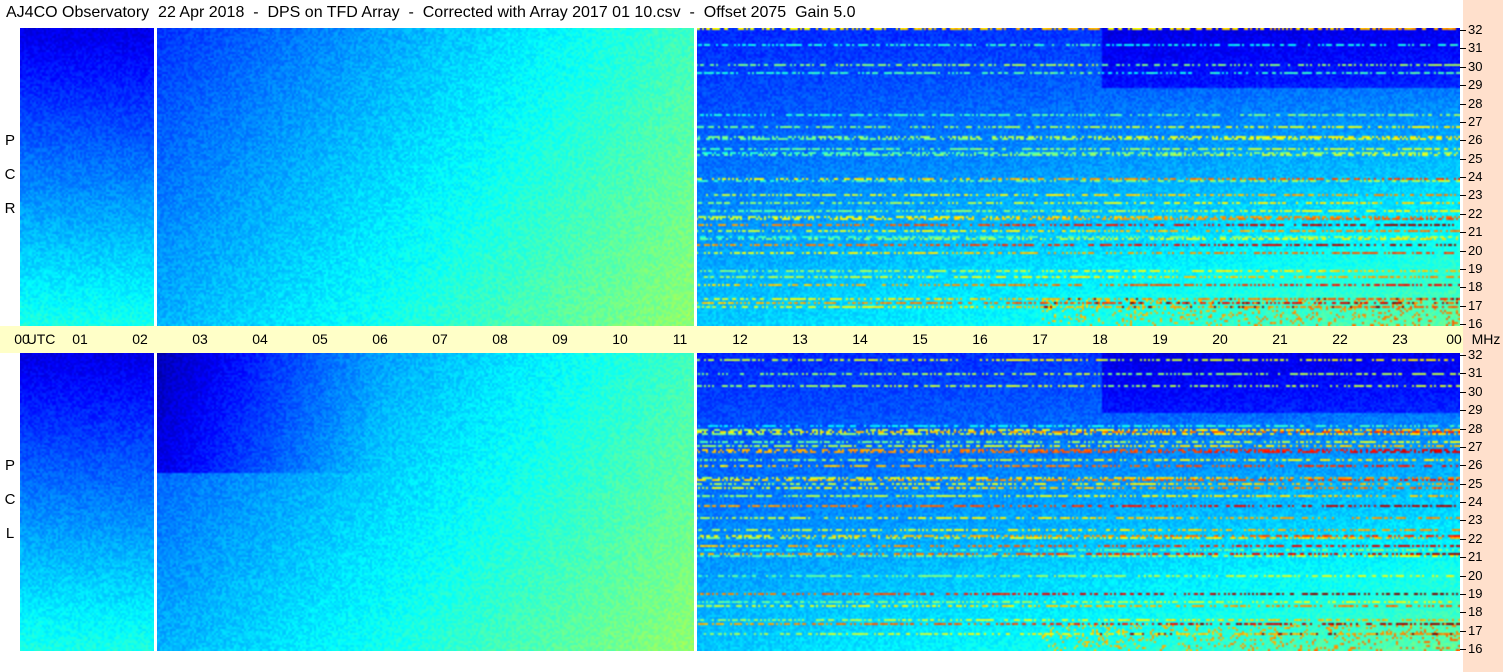 The width and height of the screenshot is (1503, 672). I want to click on freq-tick-top-30: 30, so click(1475, 66).